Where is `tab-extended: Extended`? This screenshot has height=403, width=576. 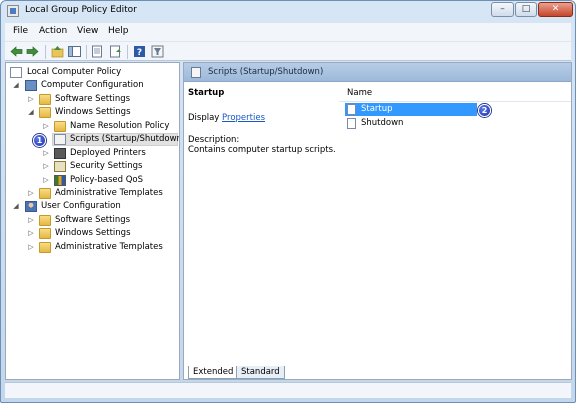 tab-extended: Extended is located at coordinates (213, 372).